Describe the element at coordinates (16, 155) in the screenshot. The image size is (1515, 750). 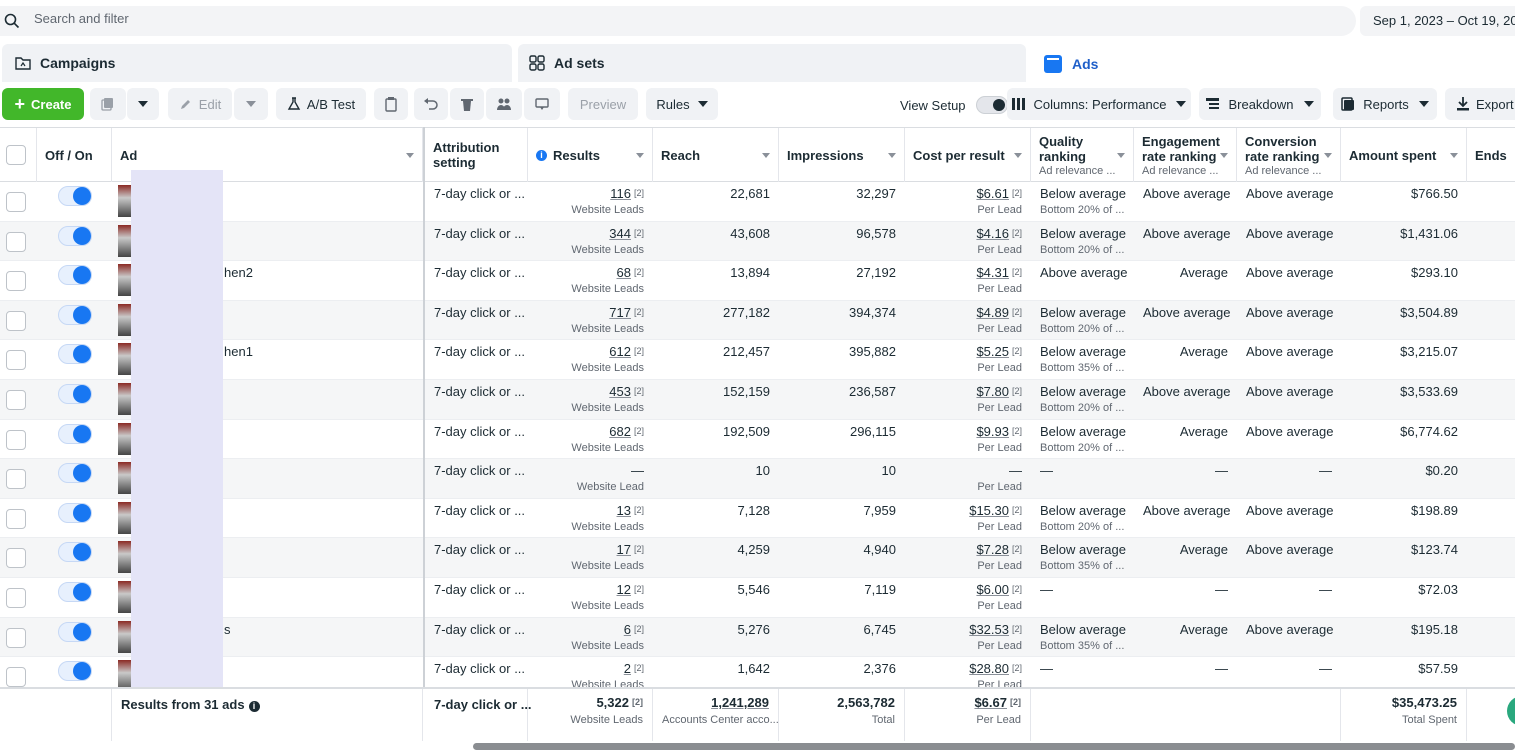
I see `select-all-checkbox` at that location.